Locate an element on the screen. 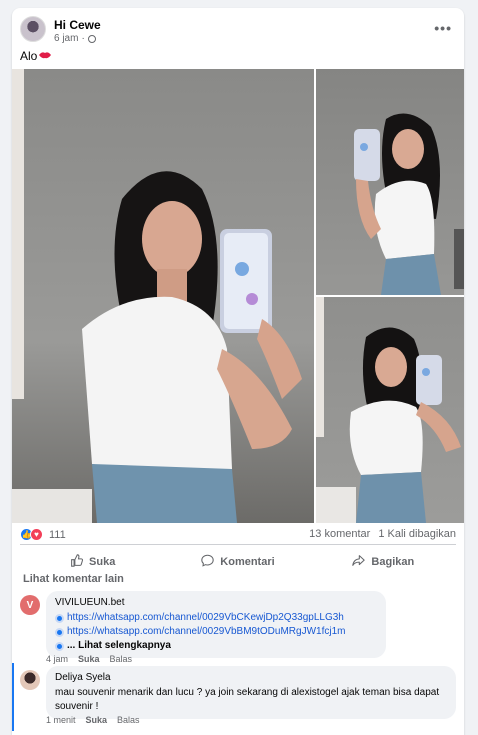 This screenshot has height=735, width=478. reaction-count: 111 is located at coordinates (57, 534).